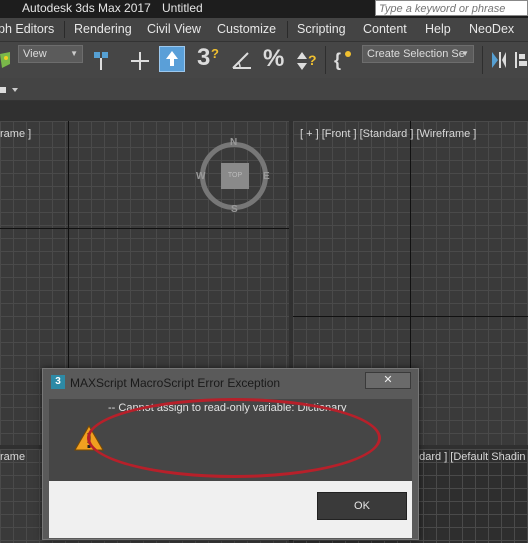 The width and height of the screenshot is (528, 543). What do you see at coordinates (362, 506) in the screenshot?
I see `ok-button: OK` at bounding box center [362, 506].